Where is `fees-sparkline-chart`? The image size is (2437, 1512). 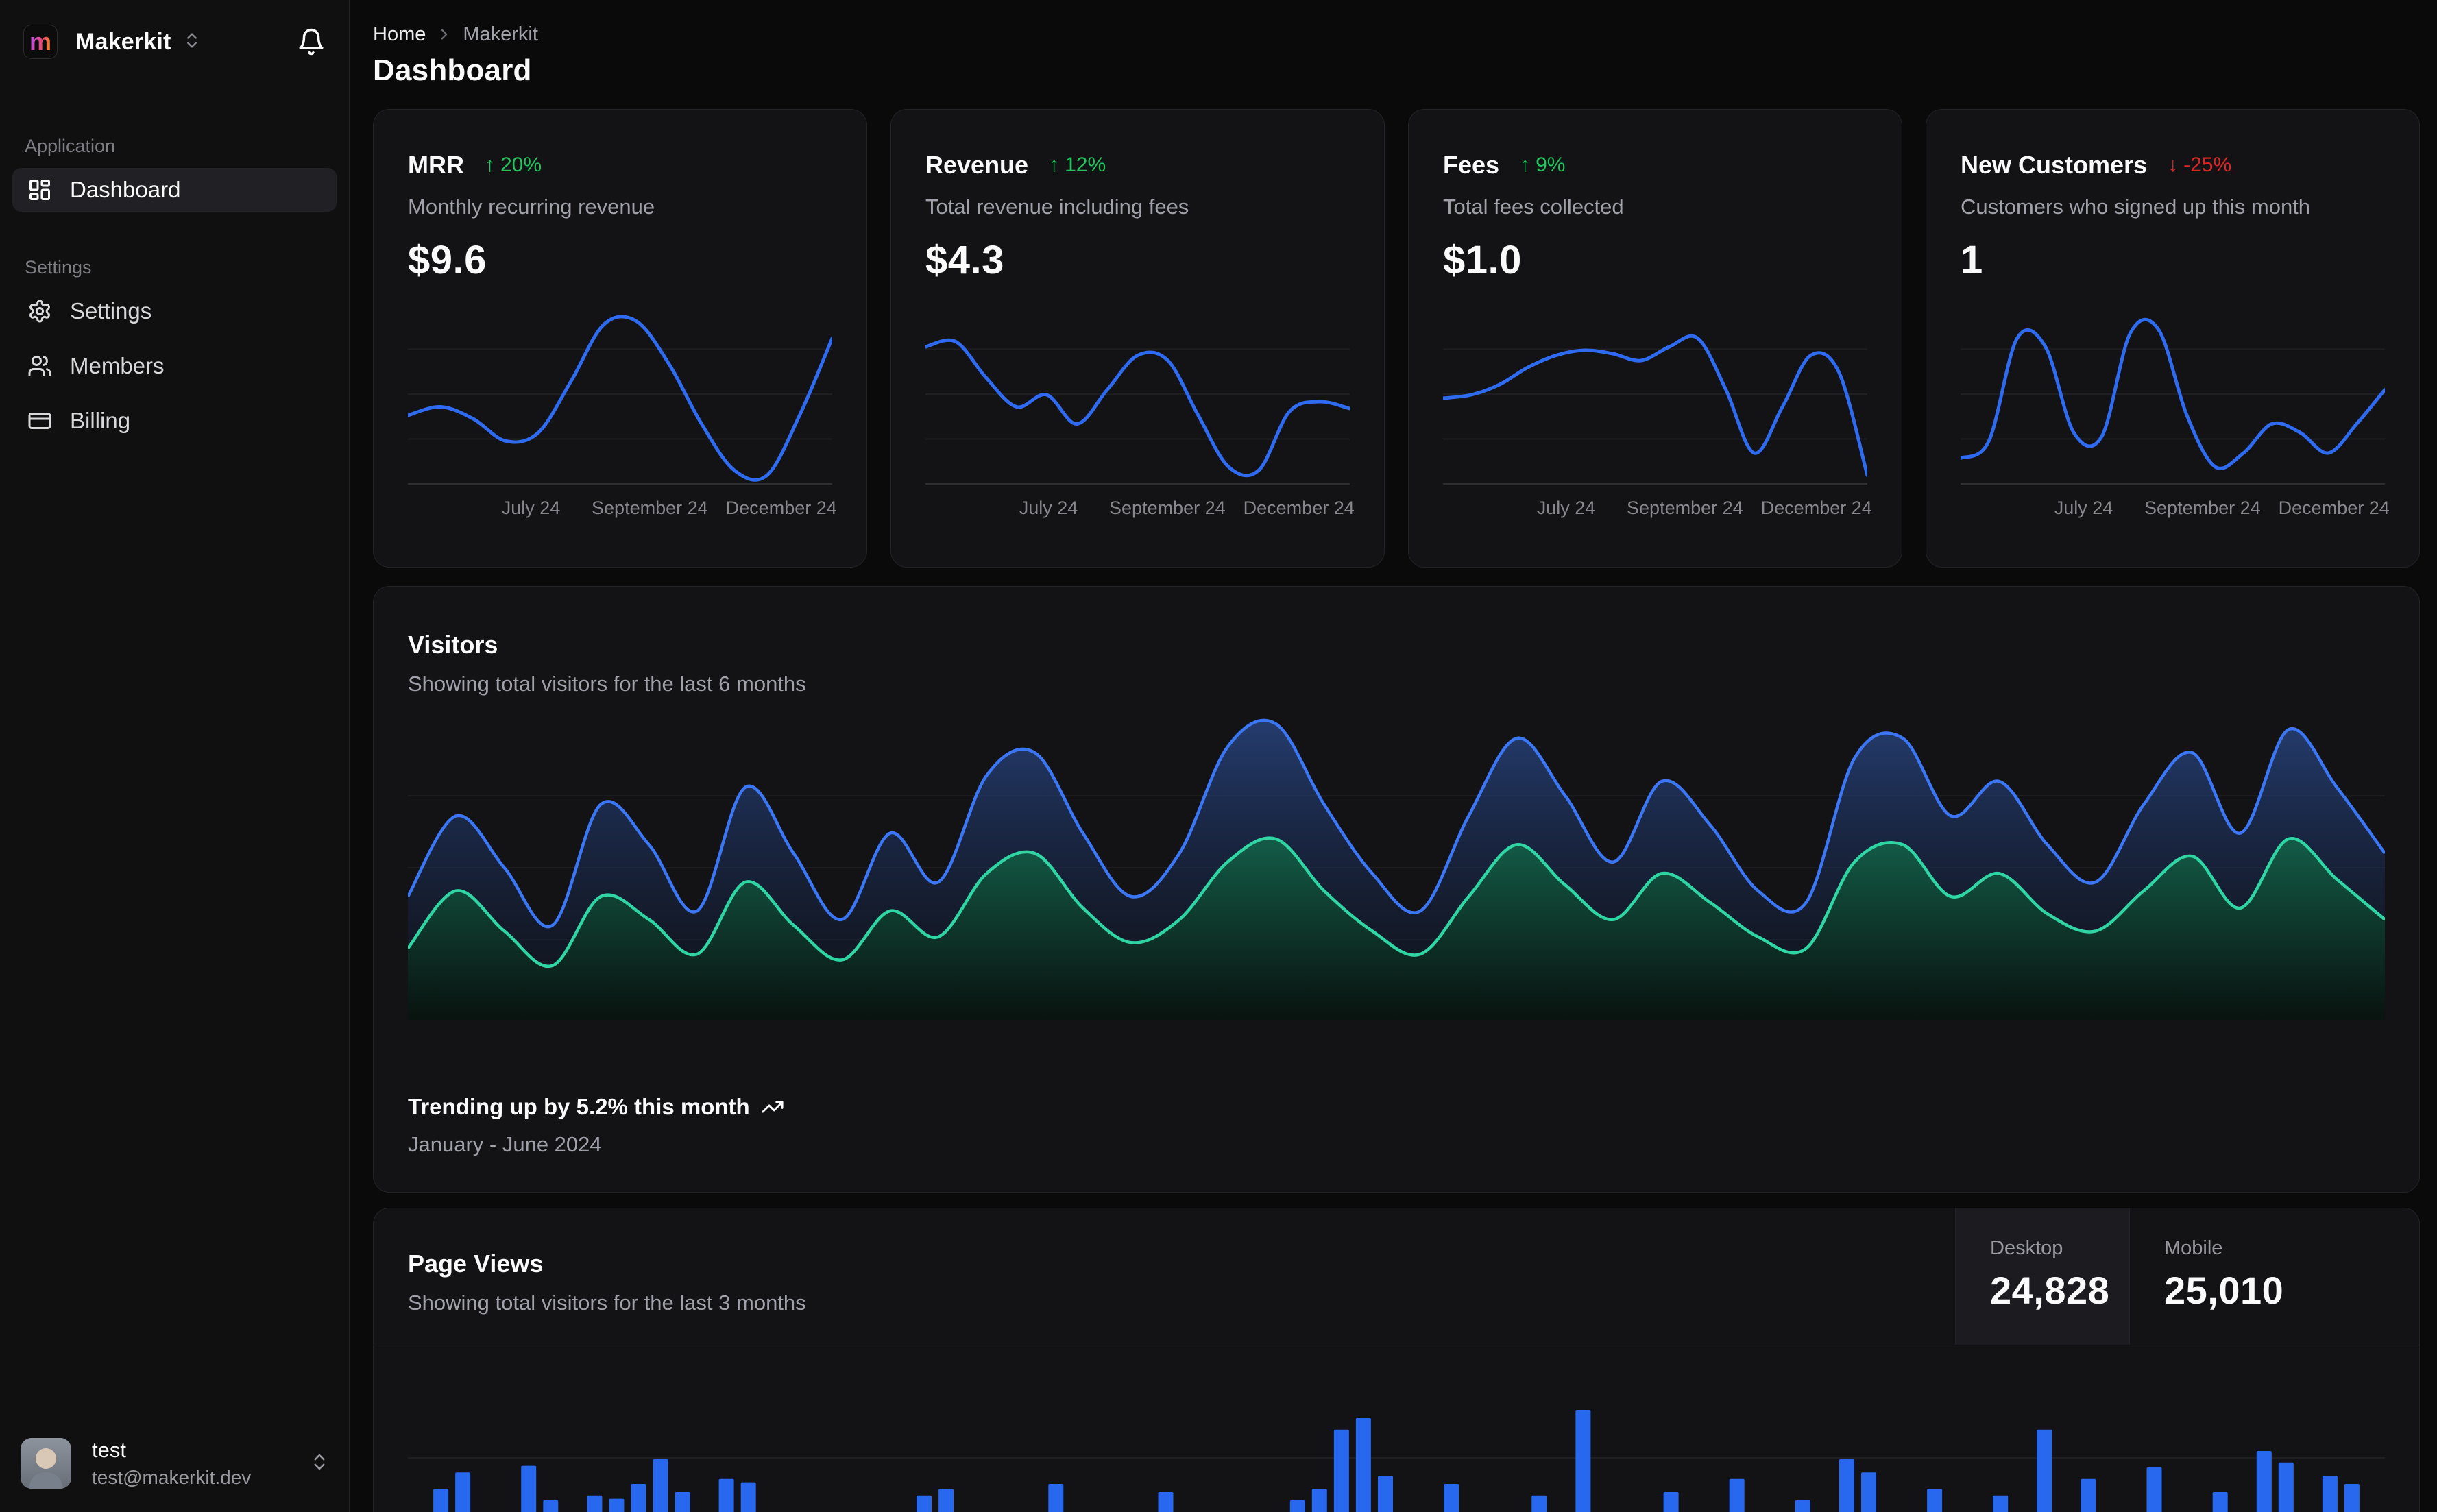 fees-sparkline-chart is located at coordinates (1655, 410).